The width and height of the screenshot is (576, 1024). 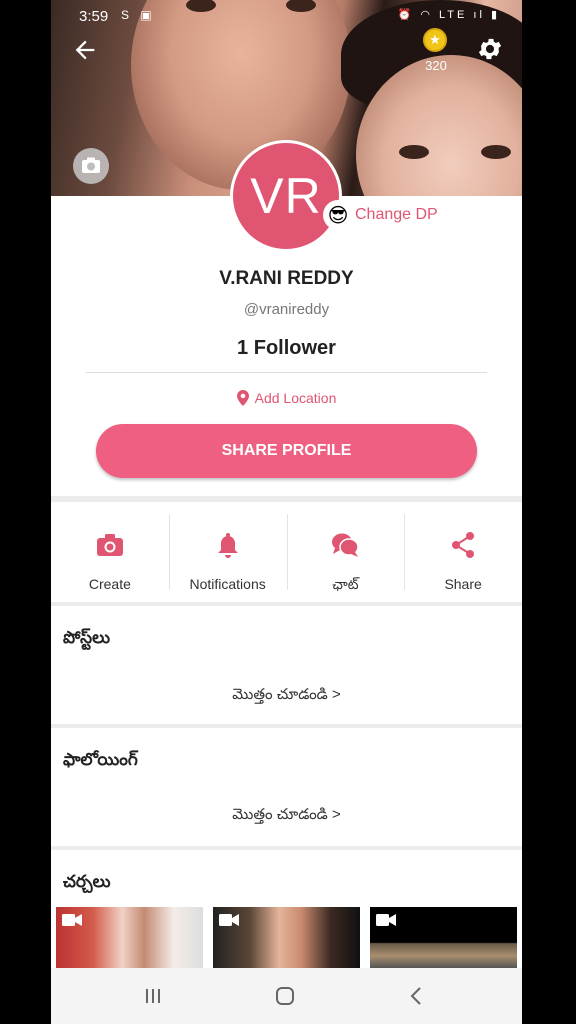 I want to click on chats-section: చర్చలు, so click(x=286, y=909).